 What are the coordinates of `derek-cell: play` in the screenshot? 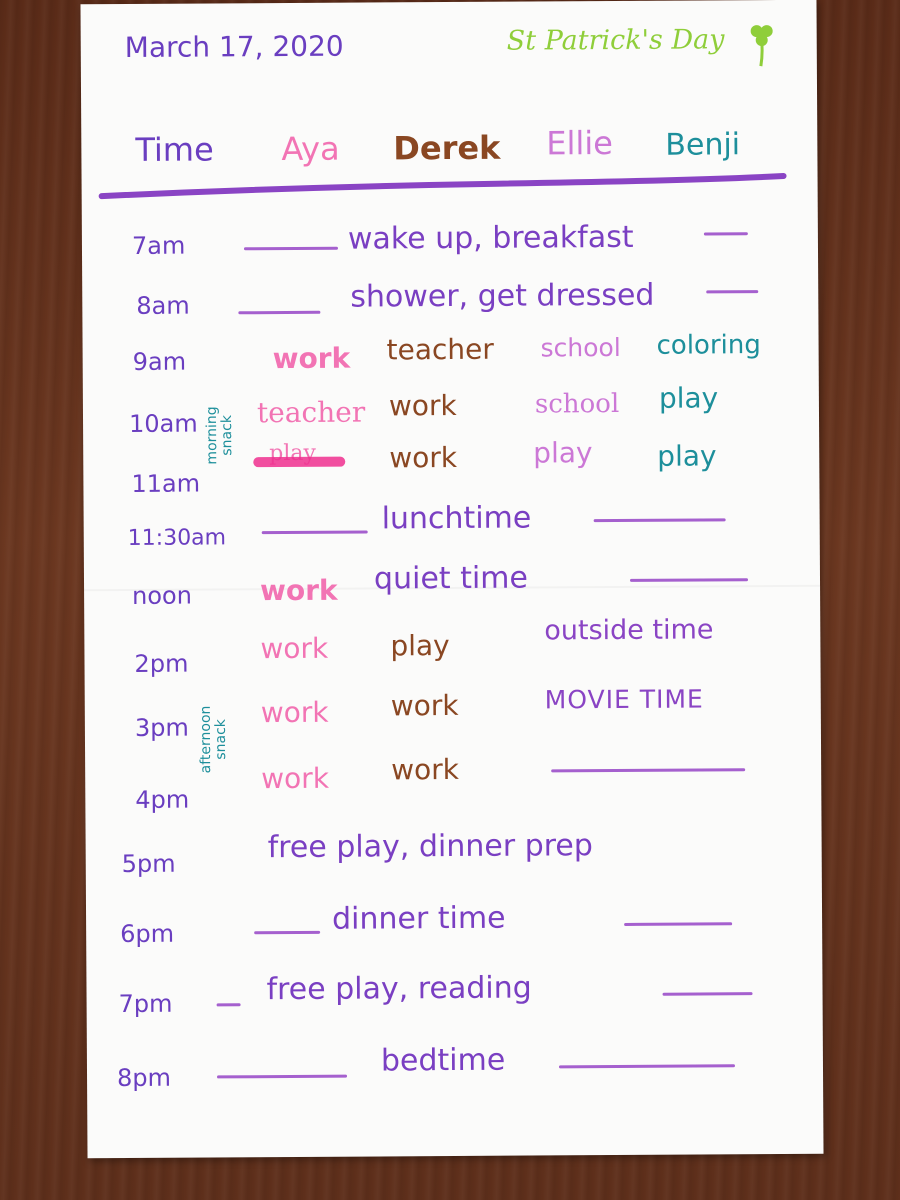 It's located at (420, 646).